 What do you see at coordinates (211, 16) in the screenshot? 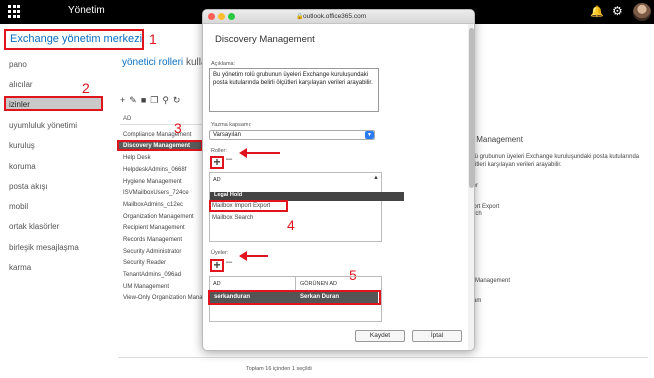
I see `close-window-button` at bounding box center [211, 16].